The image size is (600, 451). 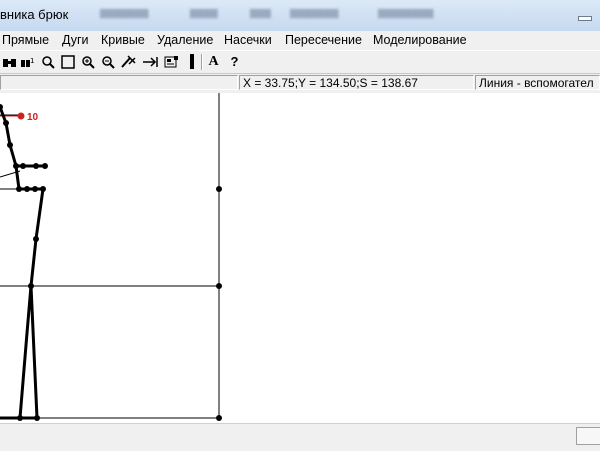 What do you see at coordinates (25, 40) in the screenshot?
I see `menu-item-lines: Прямые` at bounding box center [25, 40].